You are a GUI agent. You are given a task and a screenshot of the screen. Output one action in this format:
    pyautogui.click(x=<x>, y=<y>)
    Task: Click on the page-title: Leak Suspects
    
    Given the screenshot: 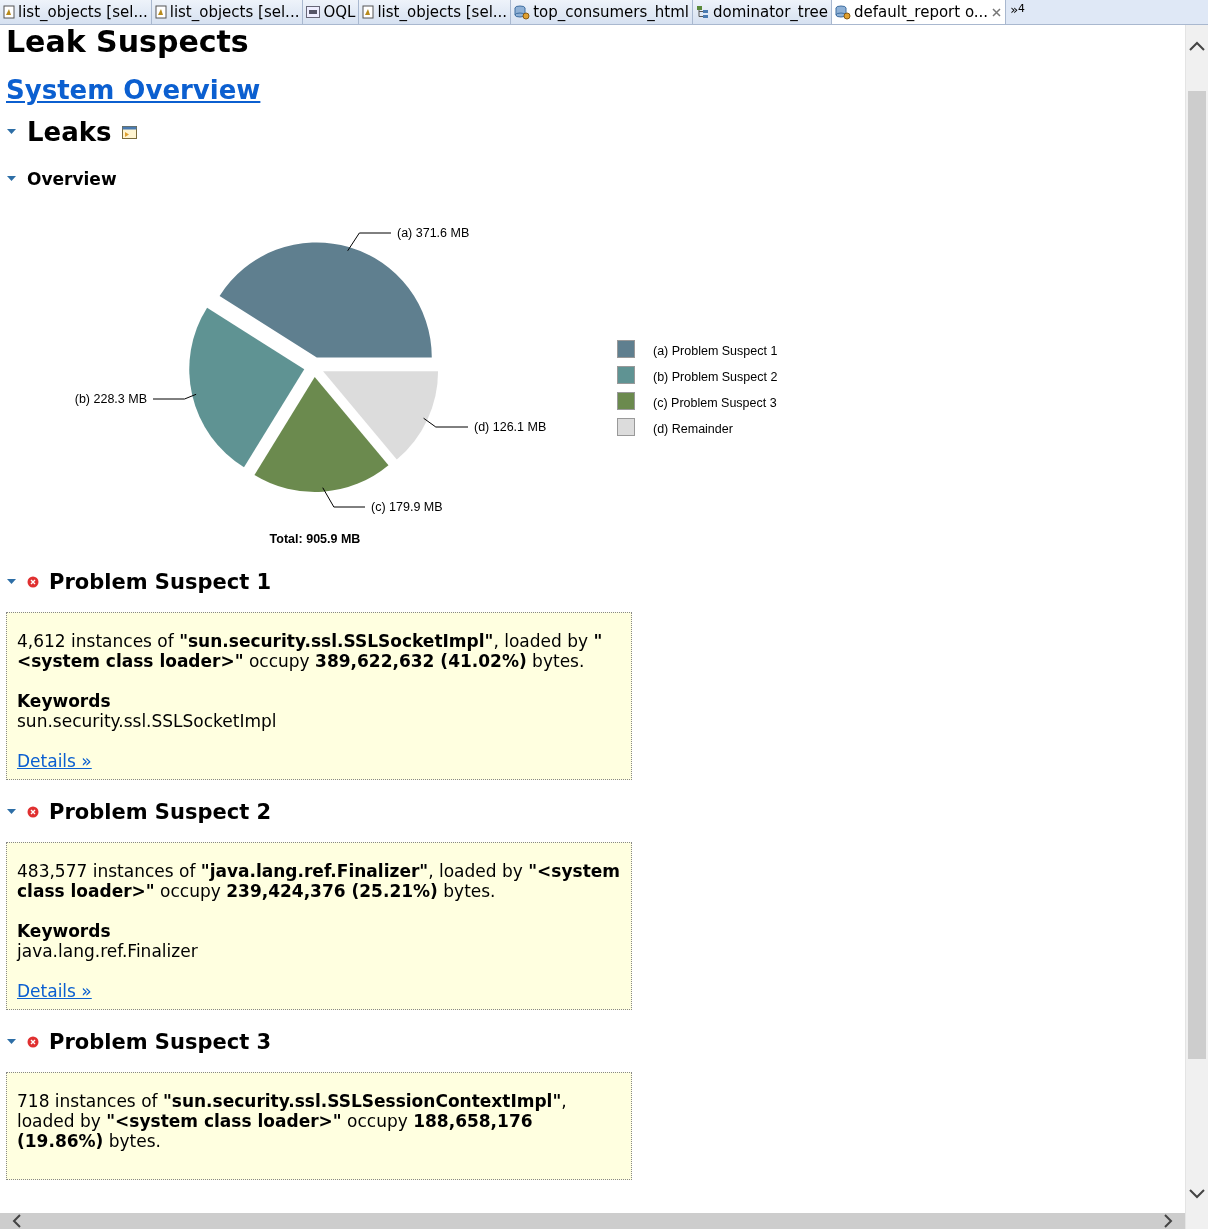 What is the action you would take?
    pyautogui.click(x=128, y=42)
    